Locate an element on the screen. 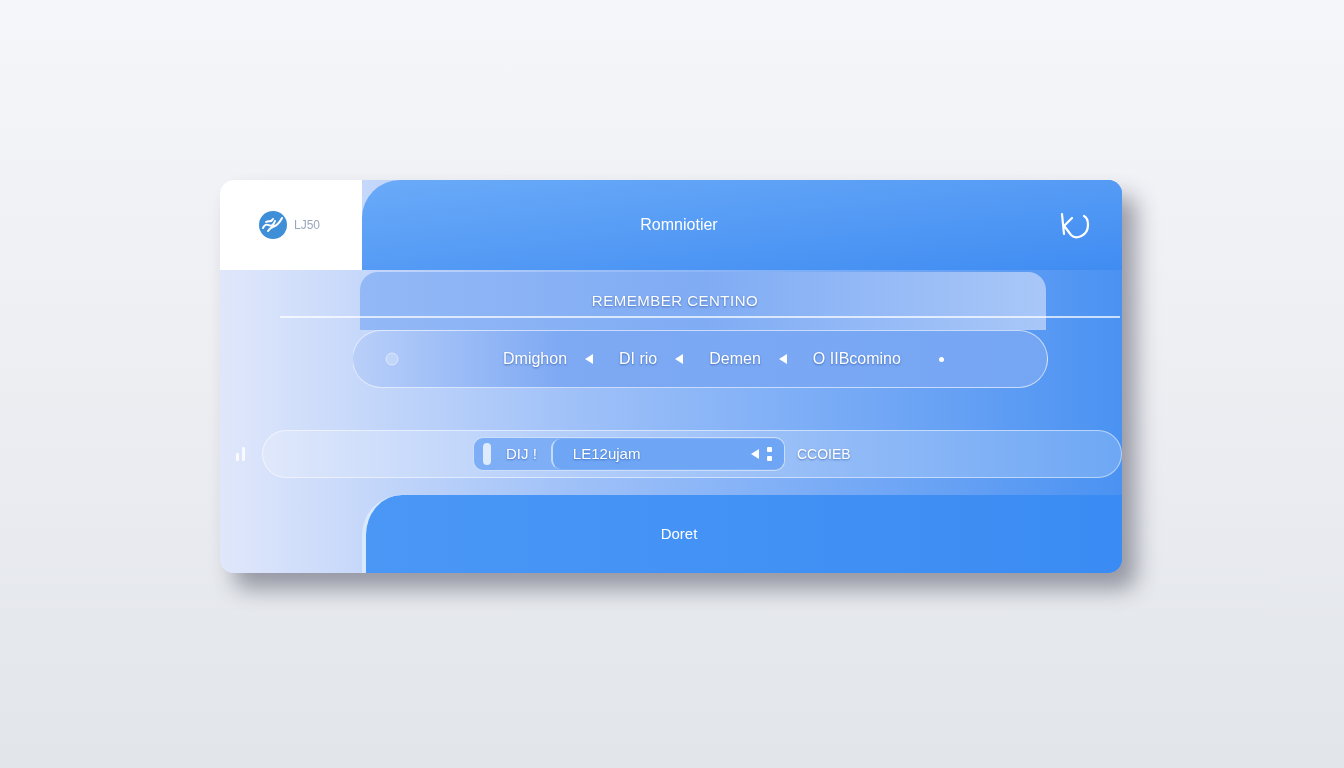  swirl-icon is located at coordinates (1075, 225).